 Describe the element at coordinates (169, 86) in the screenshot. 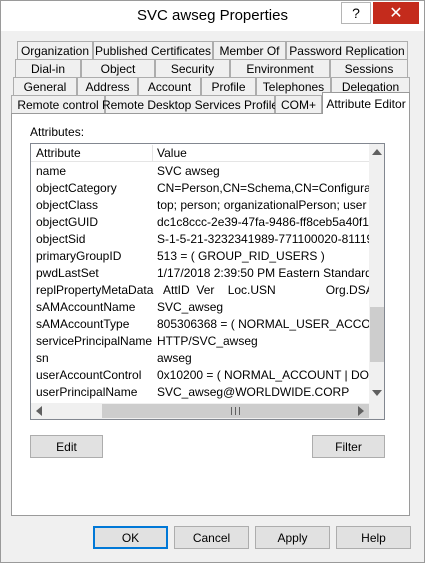

I see `tab-account: Account` at that location.